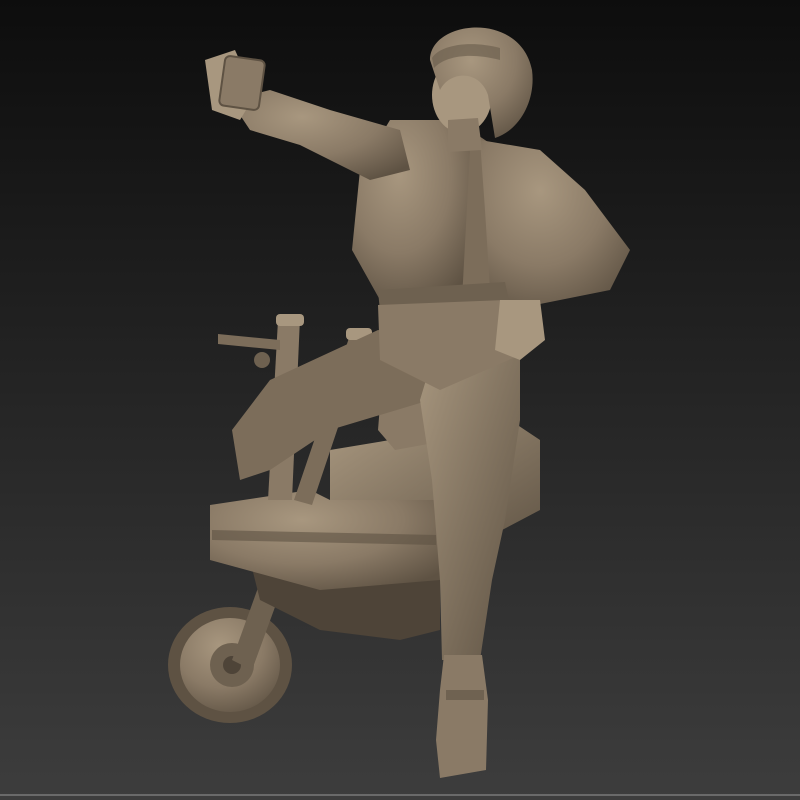  I want to click on neck, so click(465, 135).